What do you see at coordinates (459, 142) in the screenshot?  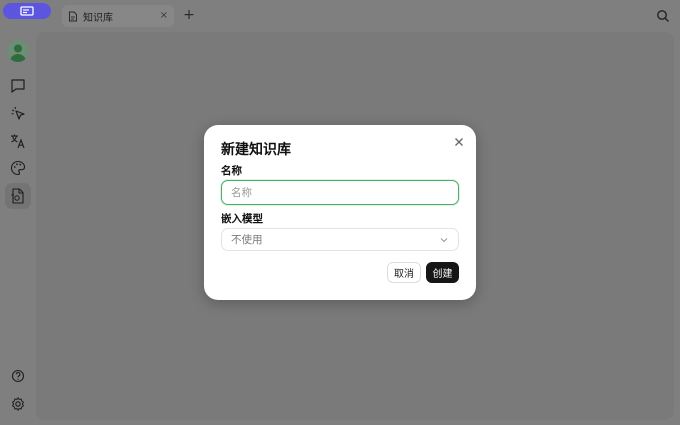 I see `close-icon` at bounding box center [459, 142].